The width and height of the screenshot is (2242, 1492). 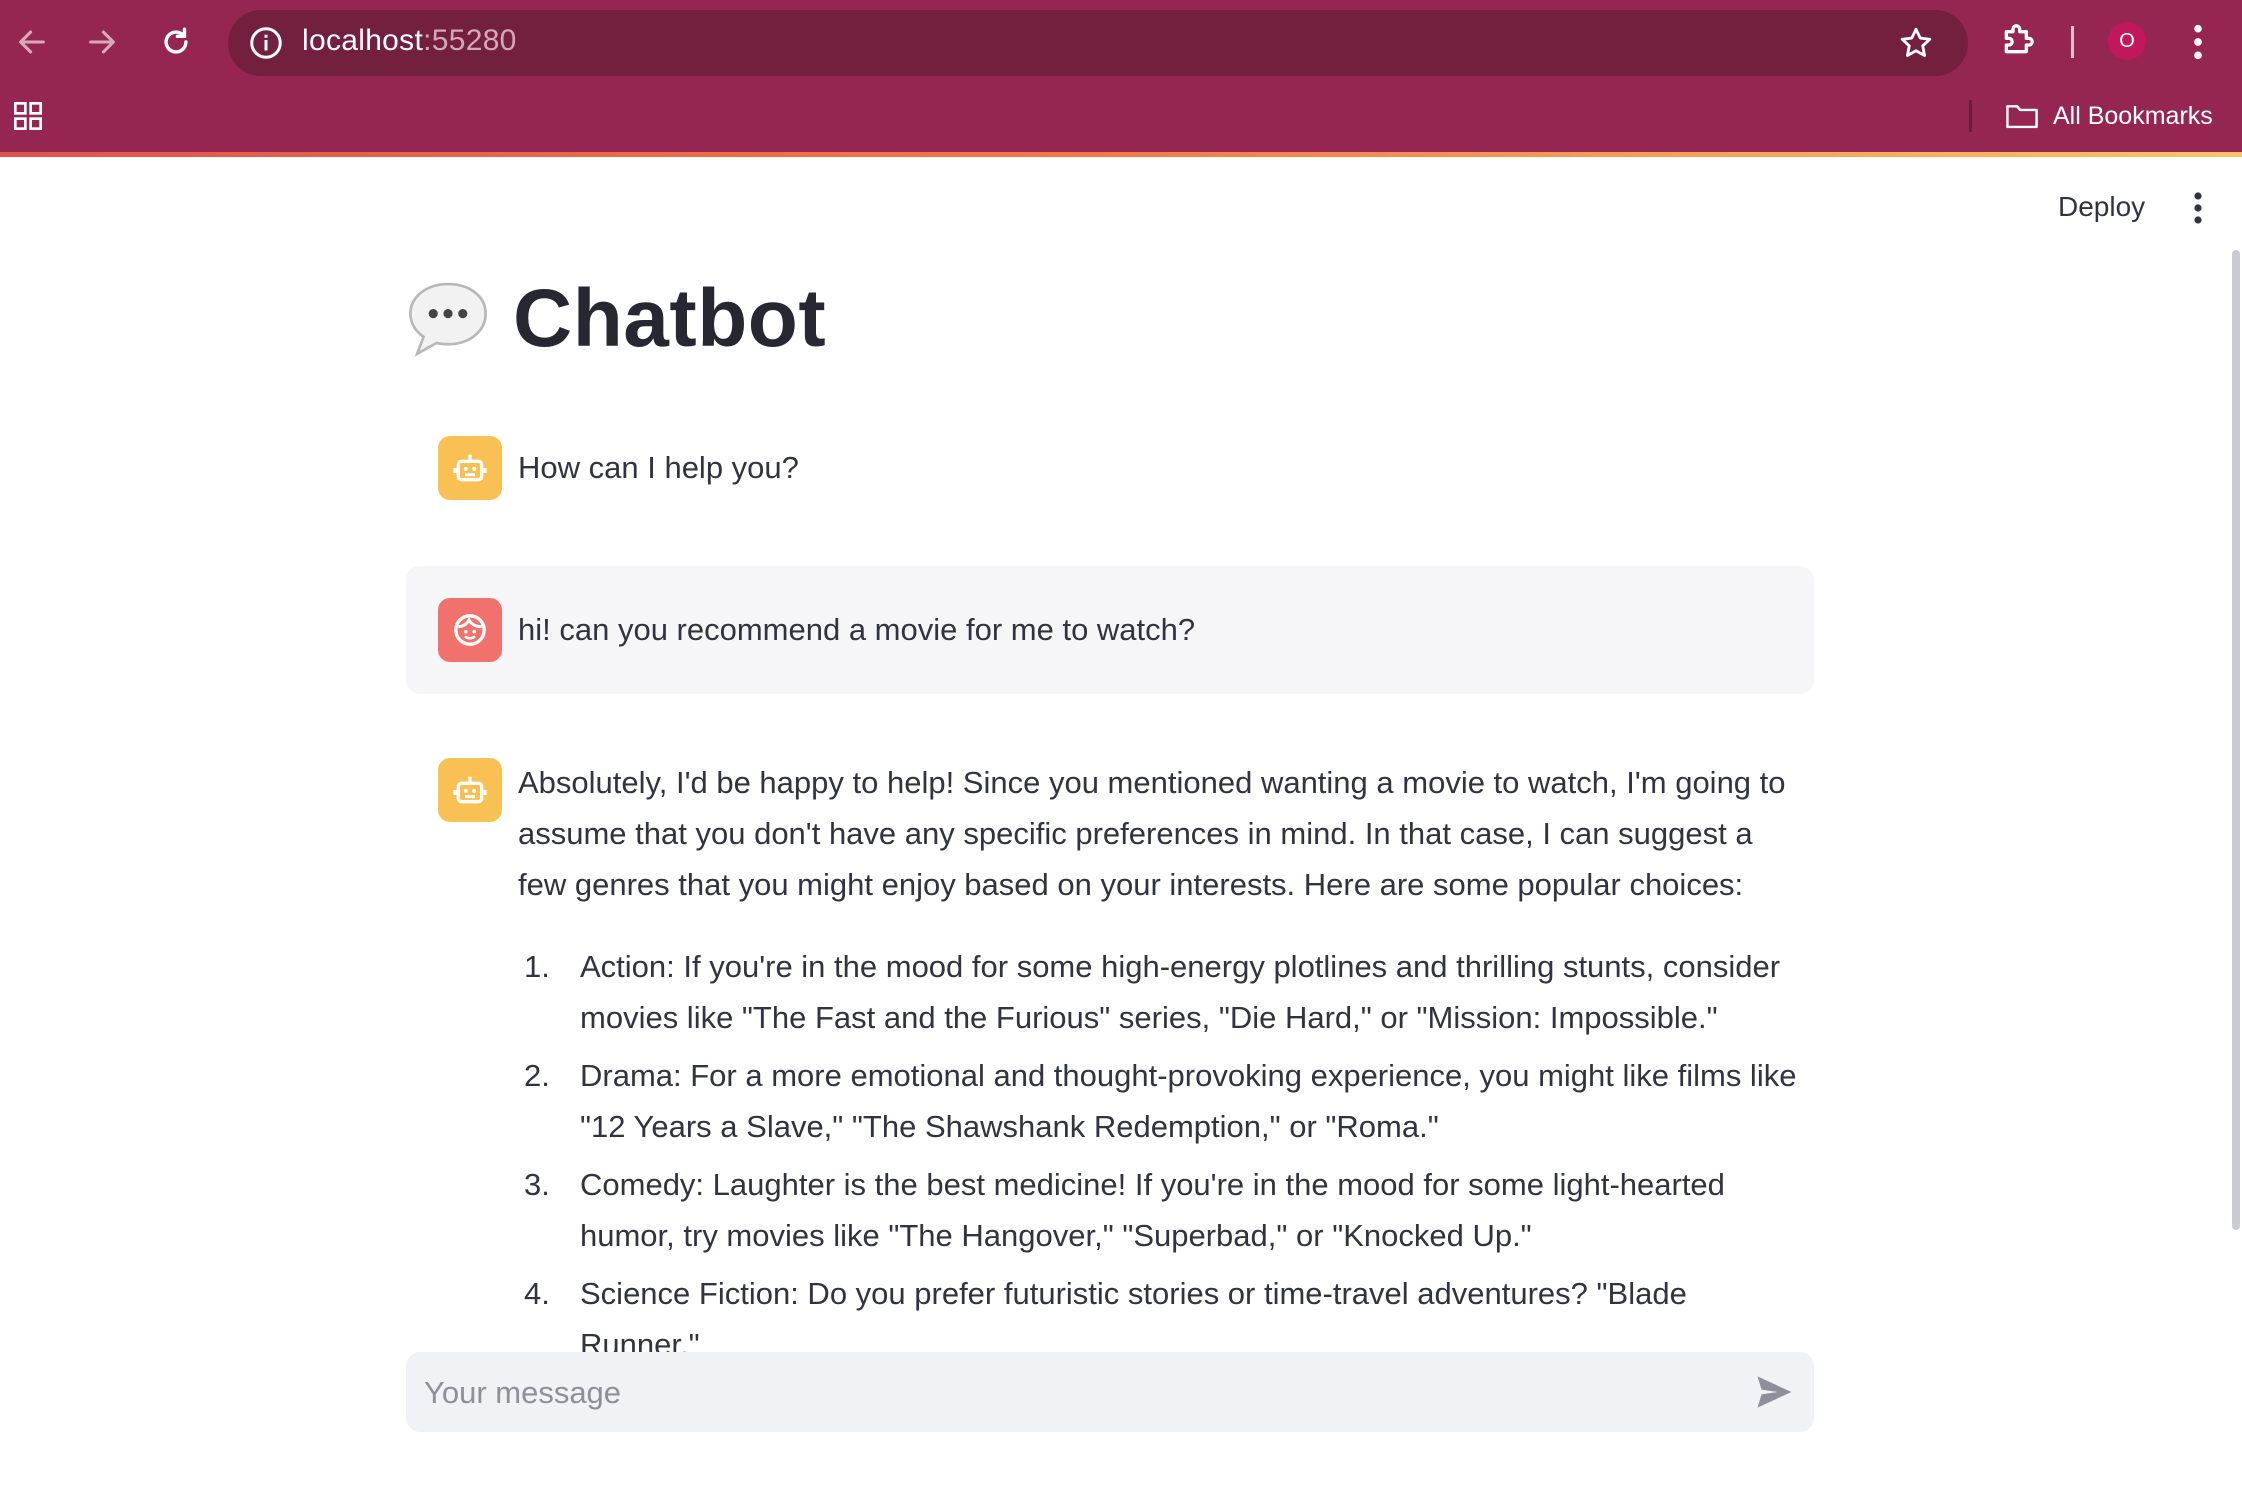 What do you see at coordinates (537, 1184) in the screenshot?
I see `list-number: 3.` at bounding box center [537, 1184].